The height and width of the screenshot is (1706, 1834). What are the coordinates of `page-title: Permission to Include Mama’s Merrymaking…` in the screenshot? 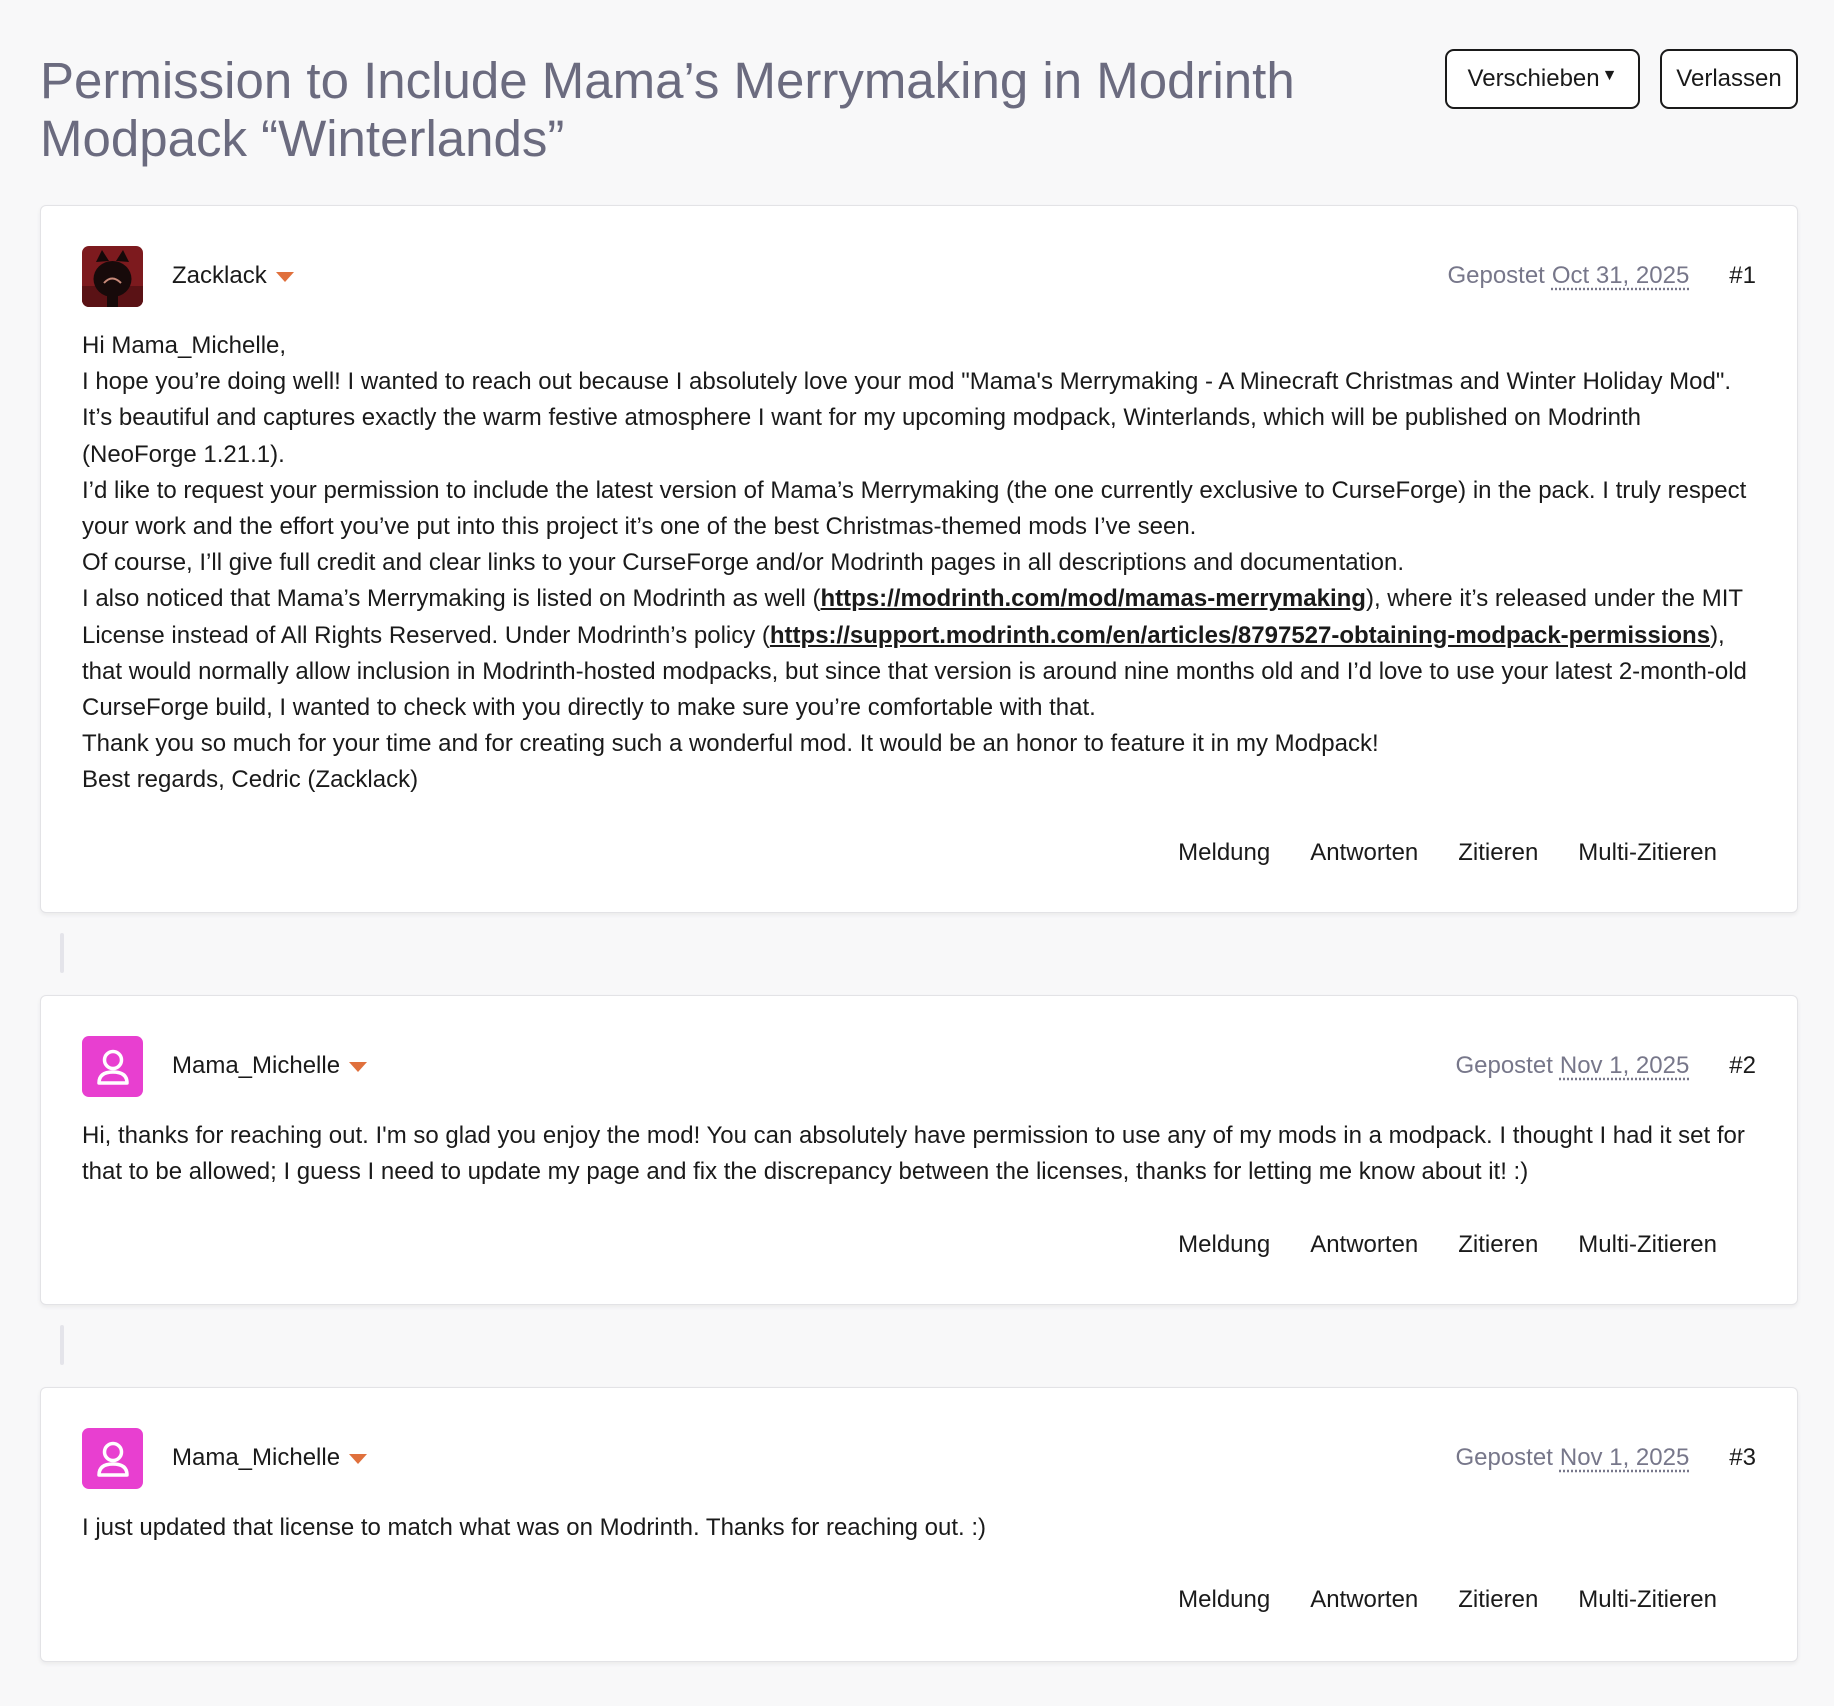 It's located at (667, 109).